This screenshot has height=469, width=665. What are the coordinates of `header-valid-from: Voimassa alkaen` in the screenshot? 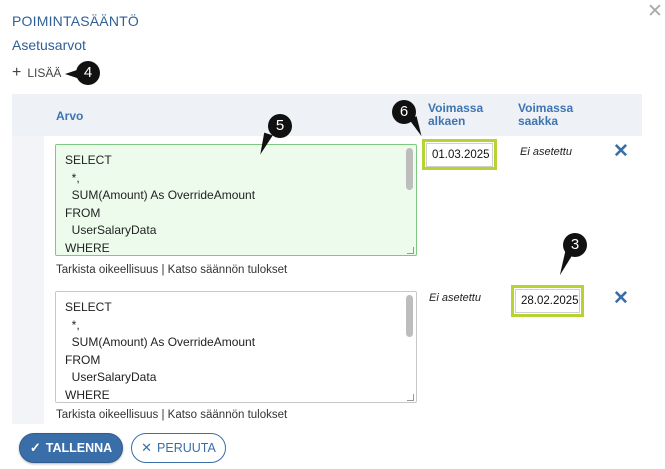 It's located at (458, 115).